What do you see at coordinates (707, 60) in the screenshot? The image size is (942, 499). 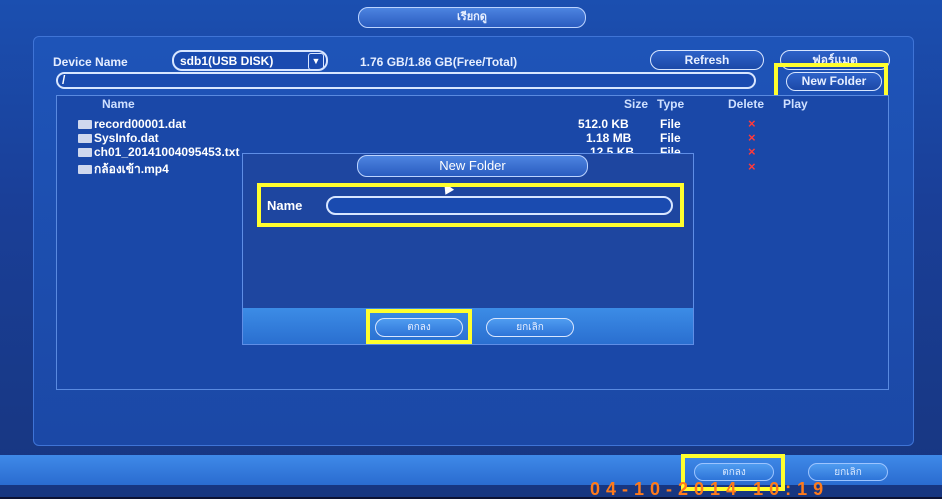 I see `refresh-button: Refresh` at bounding box center [707, 60].